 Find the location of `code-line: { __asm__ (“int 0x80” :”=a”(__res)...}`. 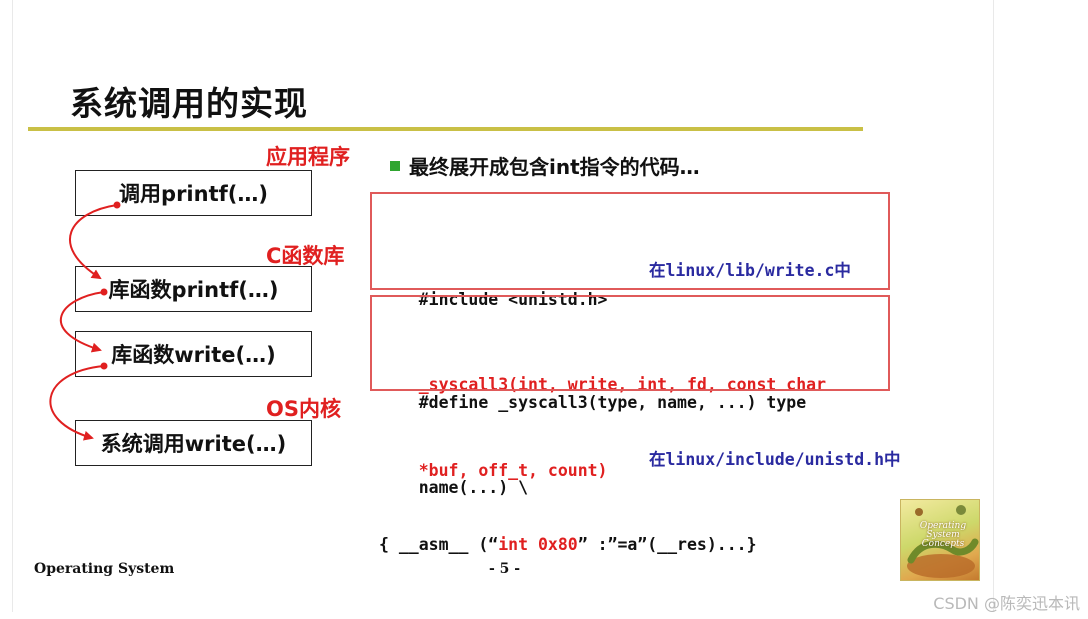

code-line: { __asm__ (“int 0x80” :”=a”(__res)...} is located at coordinates (630, 545).